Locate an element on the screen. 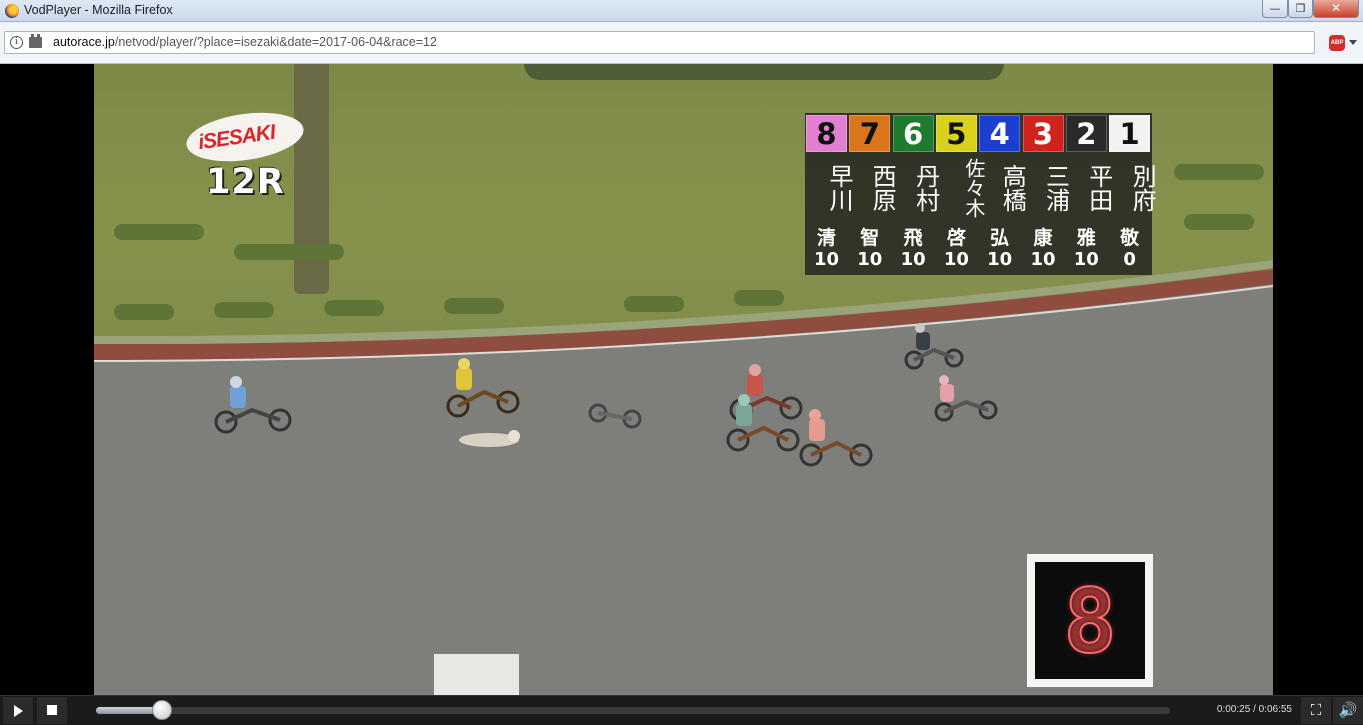  rider-handicap: 0 is located at coordinates (1129, 259).